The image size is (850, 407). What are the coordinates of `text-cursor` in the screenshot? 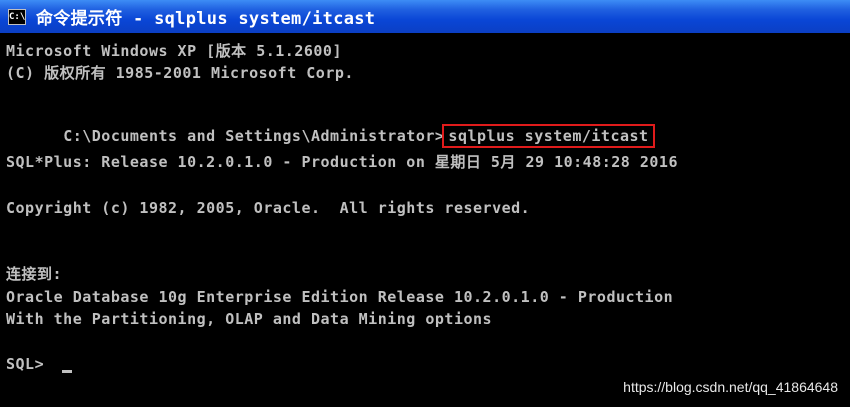 It's located at (67, 371).